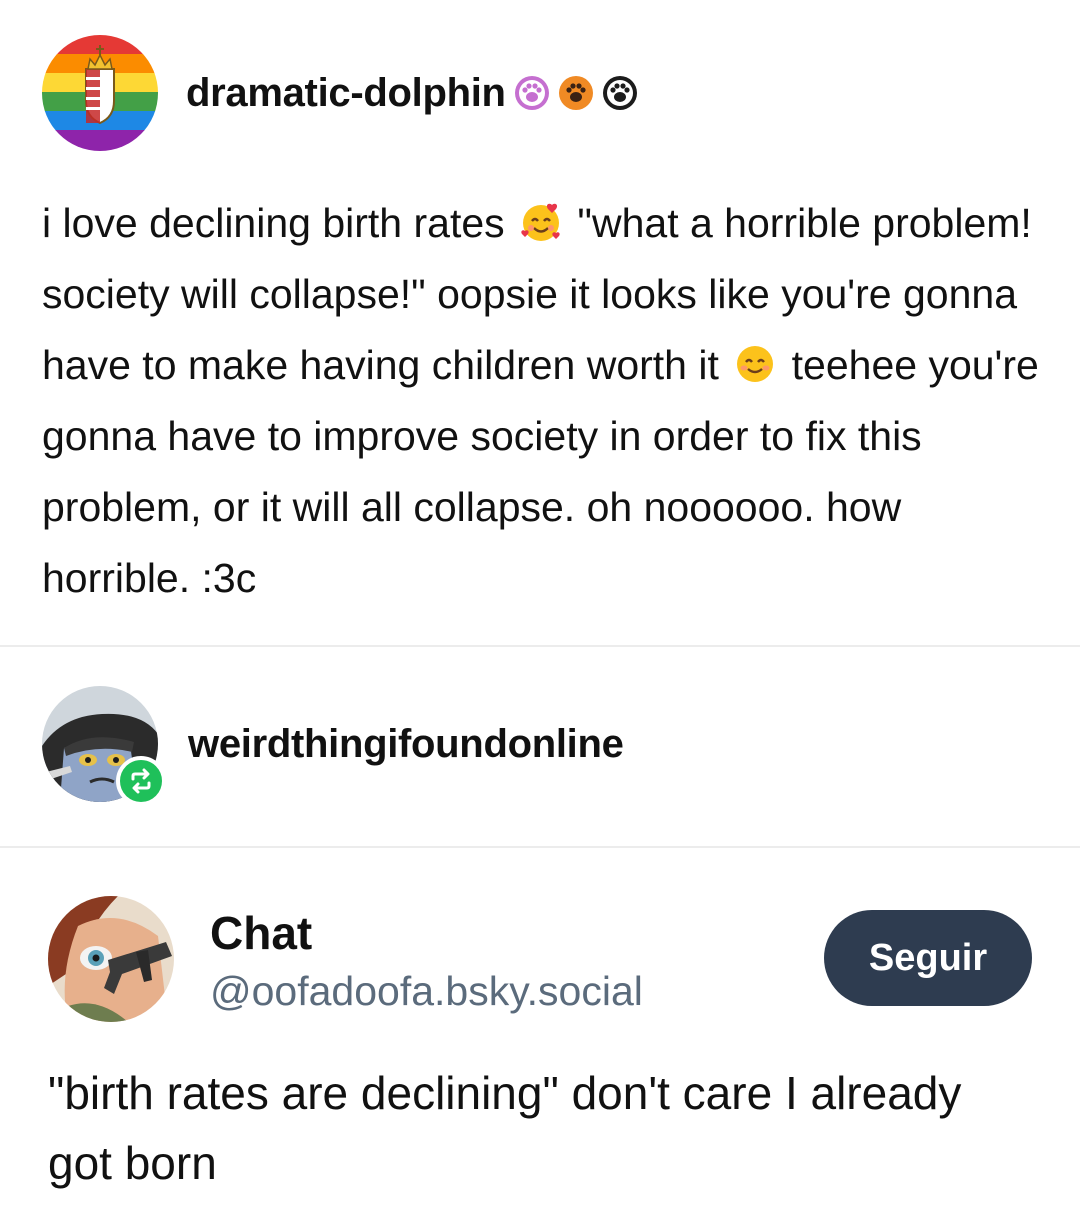 This screenshot has height=1207, width=1080. What do you see at coordinates (141, 781) in the screenshot?
I see `reblog-icon` at bounding box center [141, 781].